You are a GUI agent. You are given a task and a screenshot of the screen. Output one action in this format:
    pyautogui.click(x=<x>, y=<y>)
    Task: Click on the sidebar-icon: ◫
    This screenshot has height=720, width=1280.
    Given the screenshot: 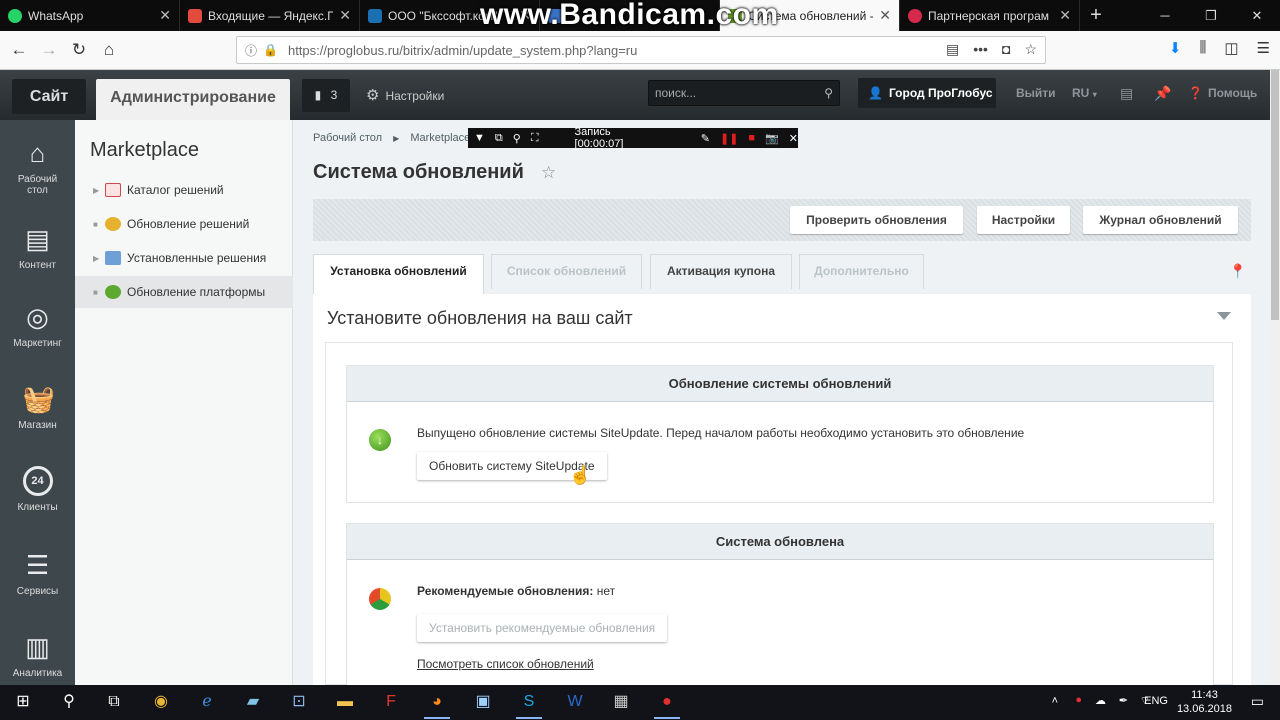 What is the action you would take?
    pyautogui.click(x=1231, y=48)
    